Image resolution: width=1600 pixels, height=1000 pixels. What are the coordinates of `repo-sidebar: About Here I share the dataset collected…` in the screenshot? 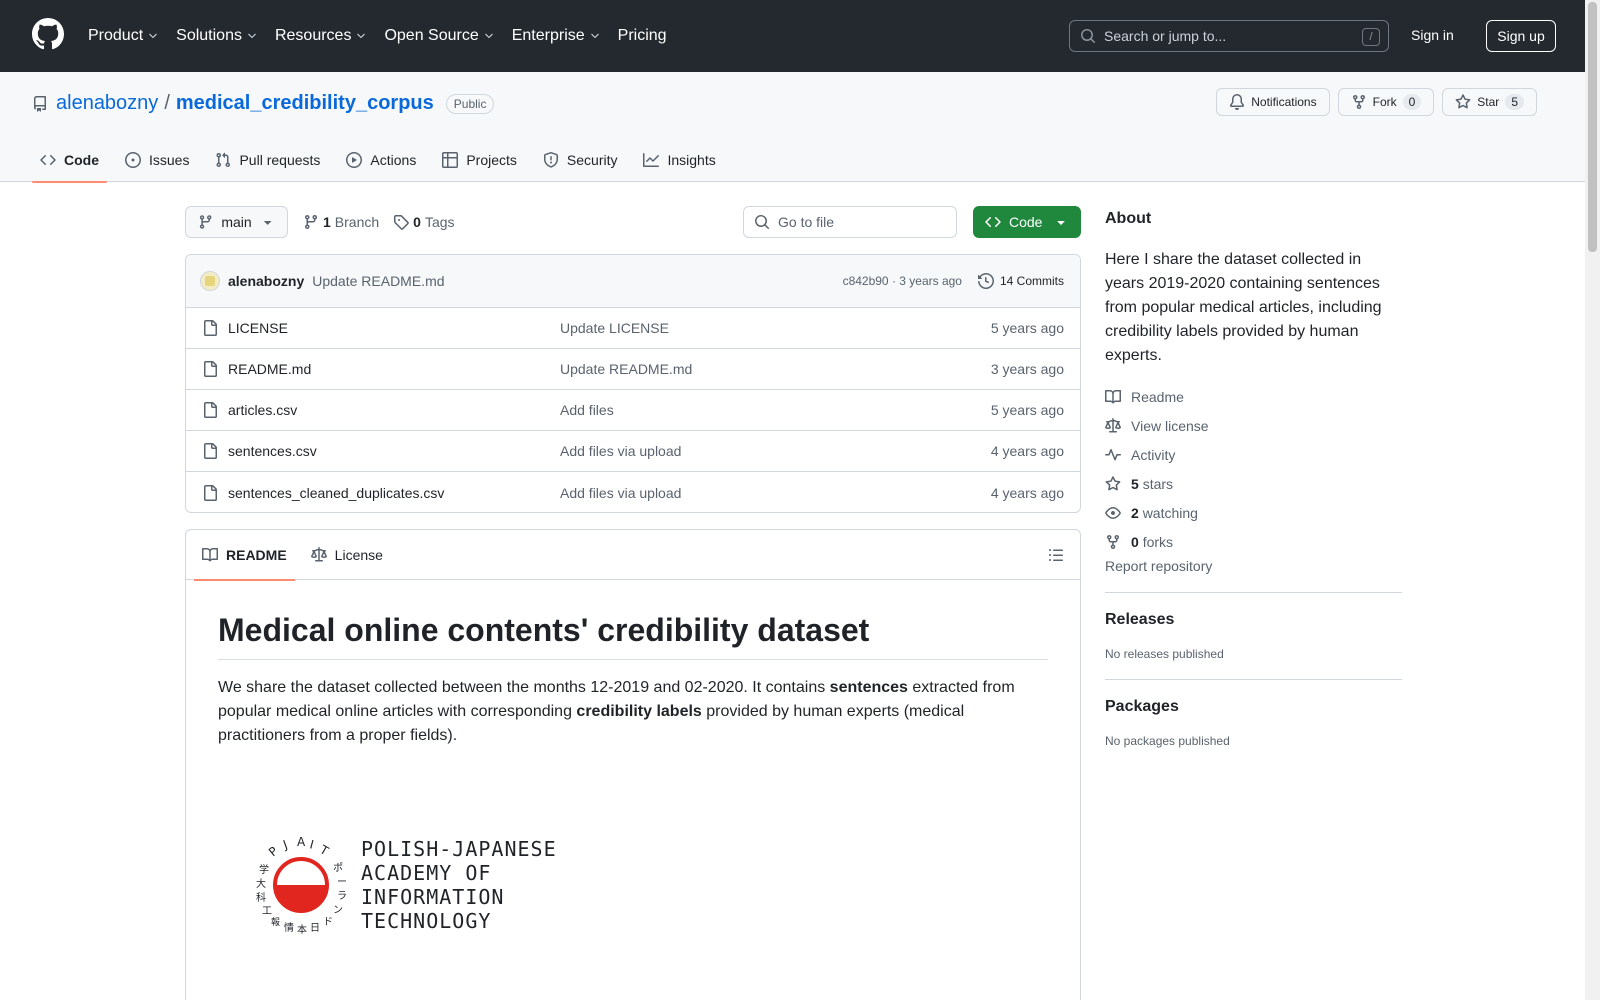 It's located at (1253, 488).